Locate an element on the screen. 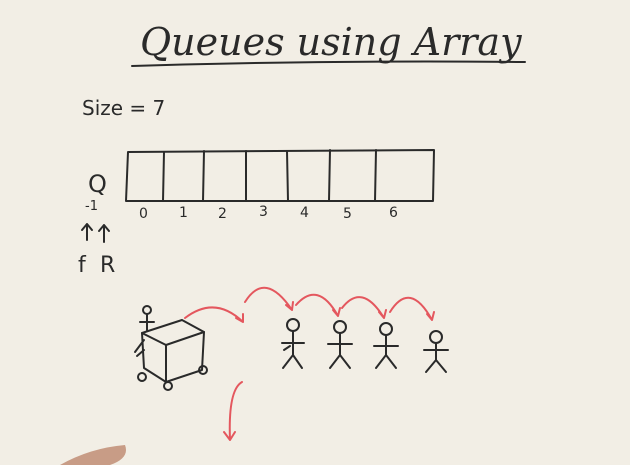  svg-text: 4 is located at coordinates (304, 213).